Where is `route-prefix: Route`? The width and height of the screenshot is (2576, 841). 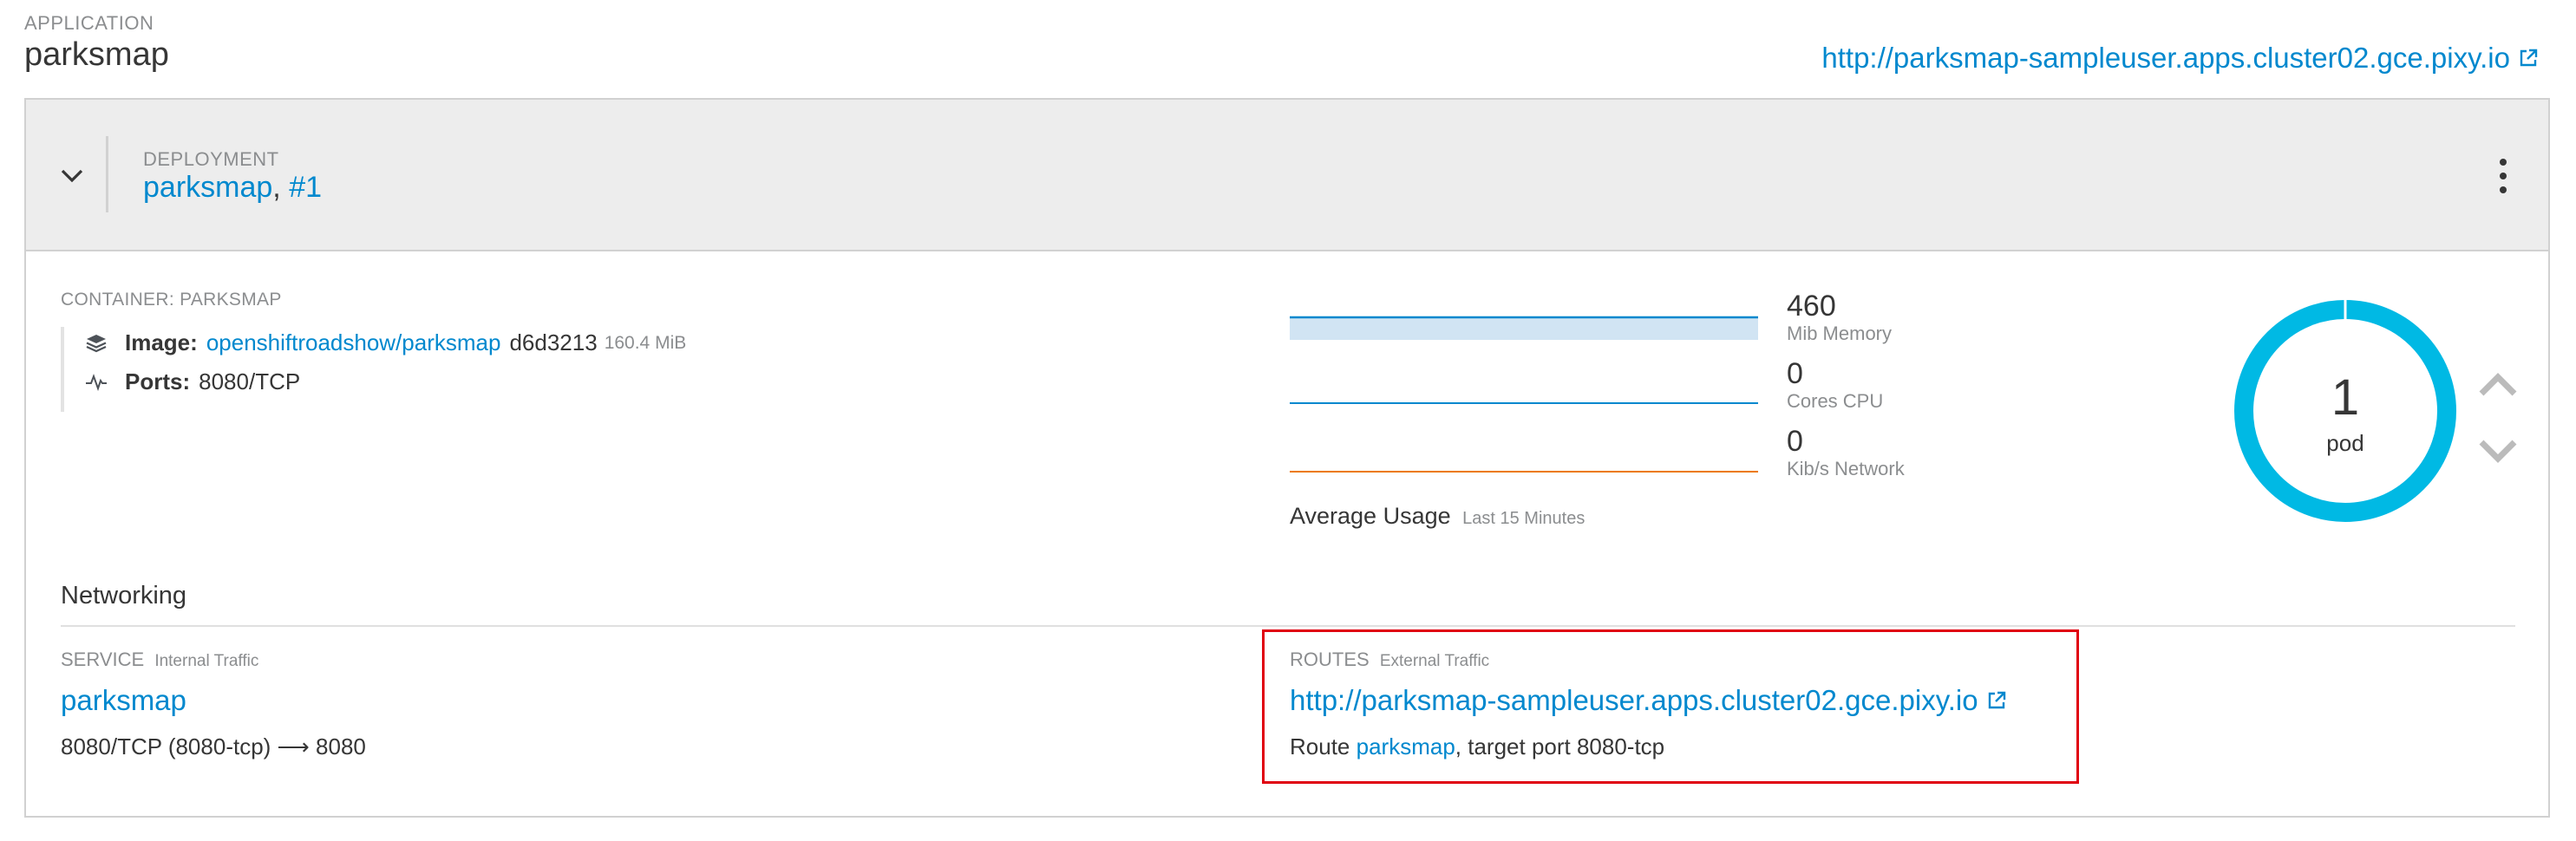 route-prefix: Route is located at coordinates (1320, 746).